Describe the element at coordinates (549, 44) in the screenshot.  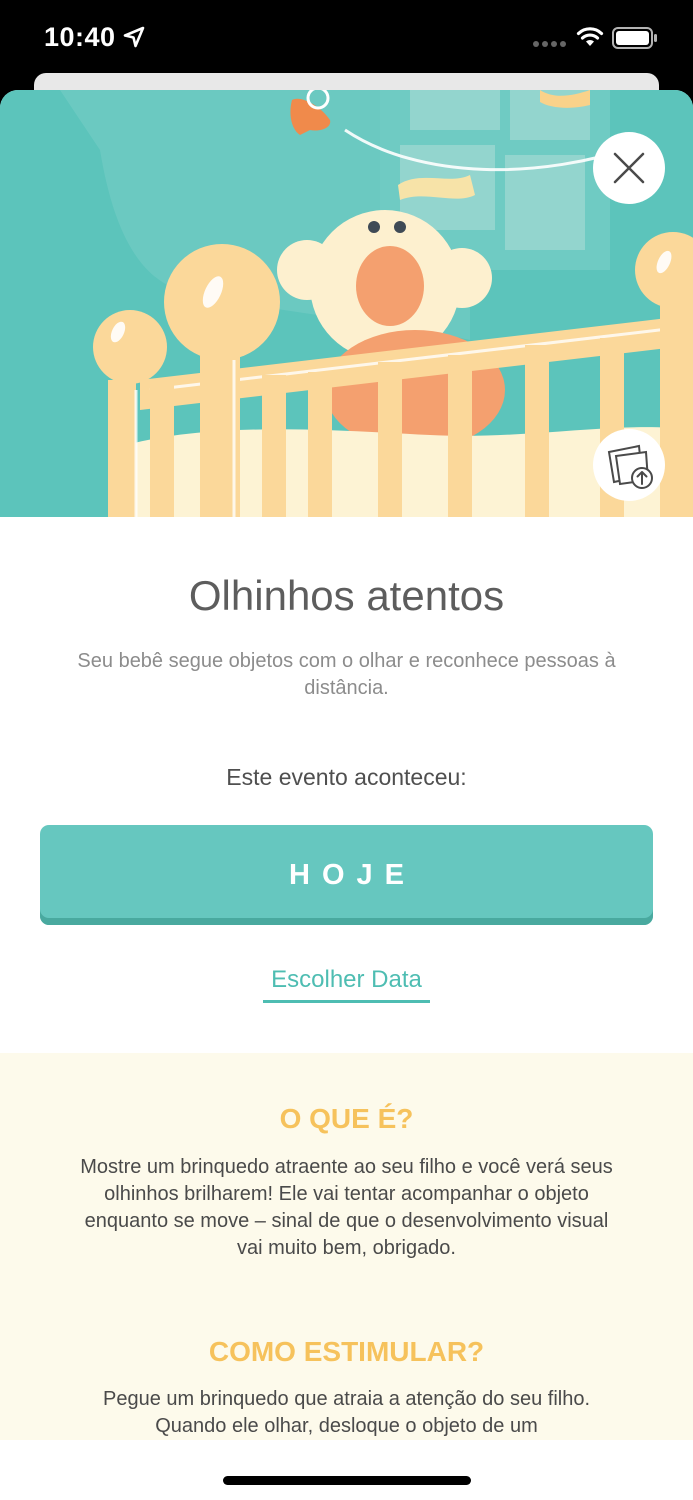
I see `signal-icon` at that location.